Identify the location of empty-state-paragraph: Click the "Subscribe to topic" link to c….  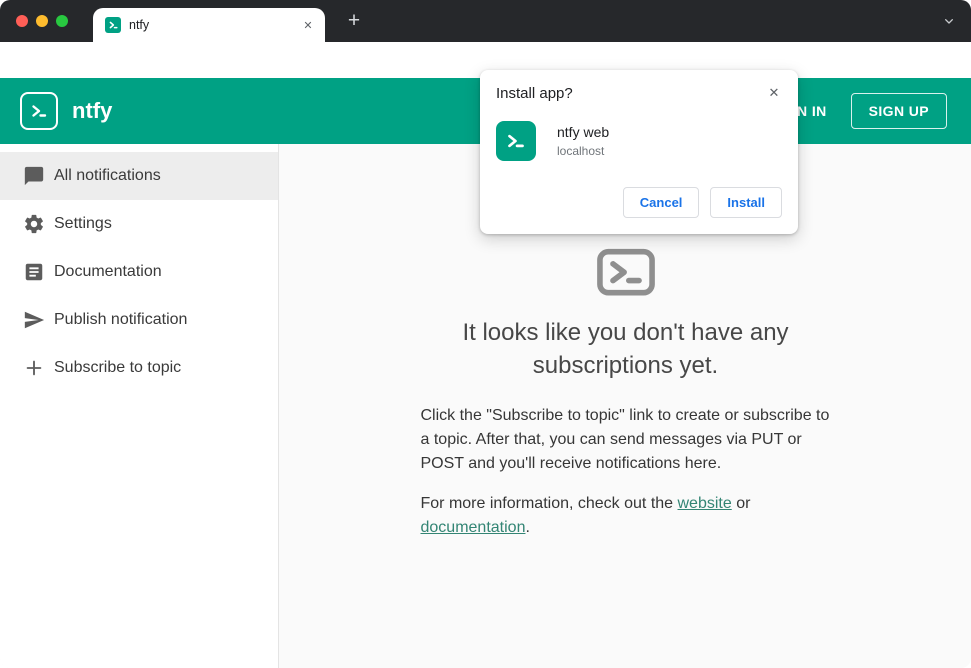
(625, 439).